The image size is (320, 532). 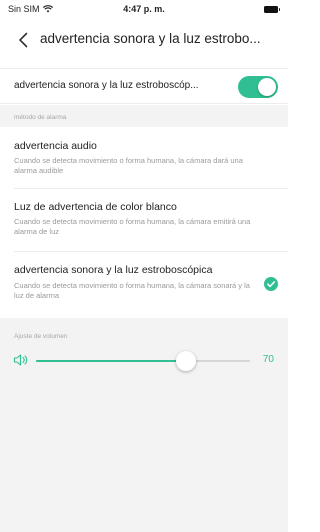 I want to click on chevron-left-icon, so click(x=23, y=40).